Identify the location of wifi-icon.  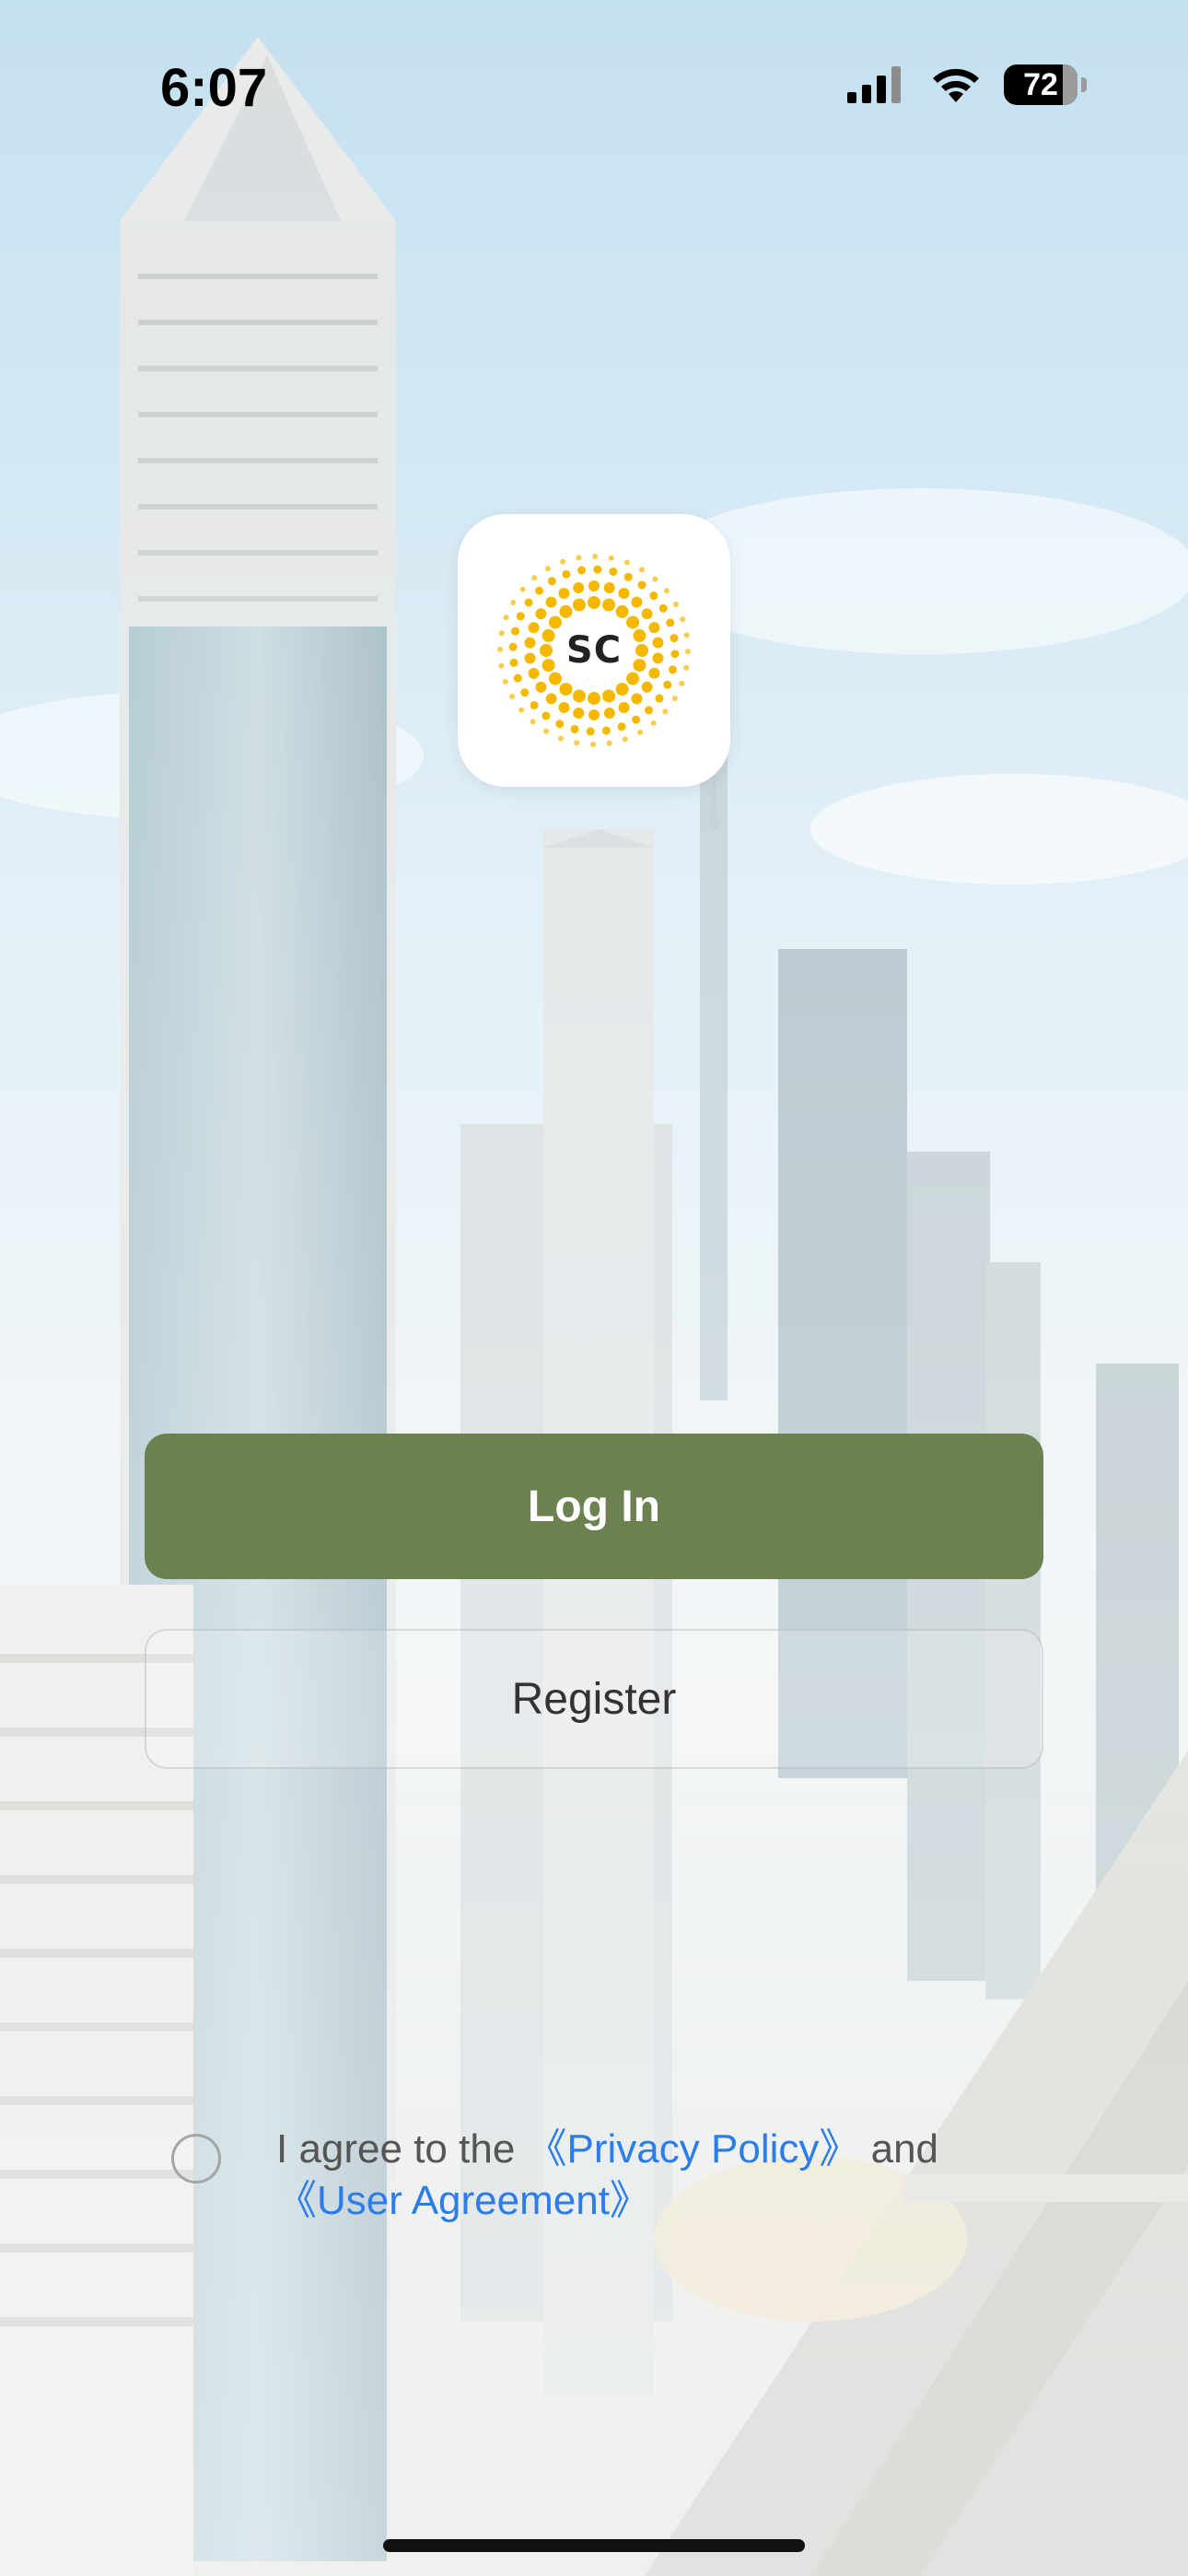
(956, 85).